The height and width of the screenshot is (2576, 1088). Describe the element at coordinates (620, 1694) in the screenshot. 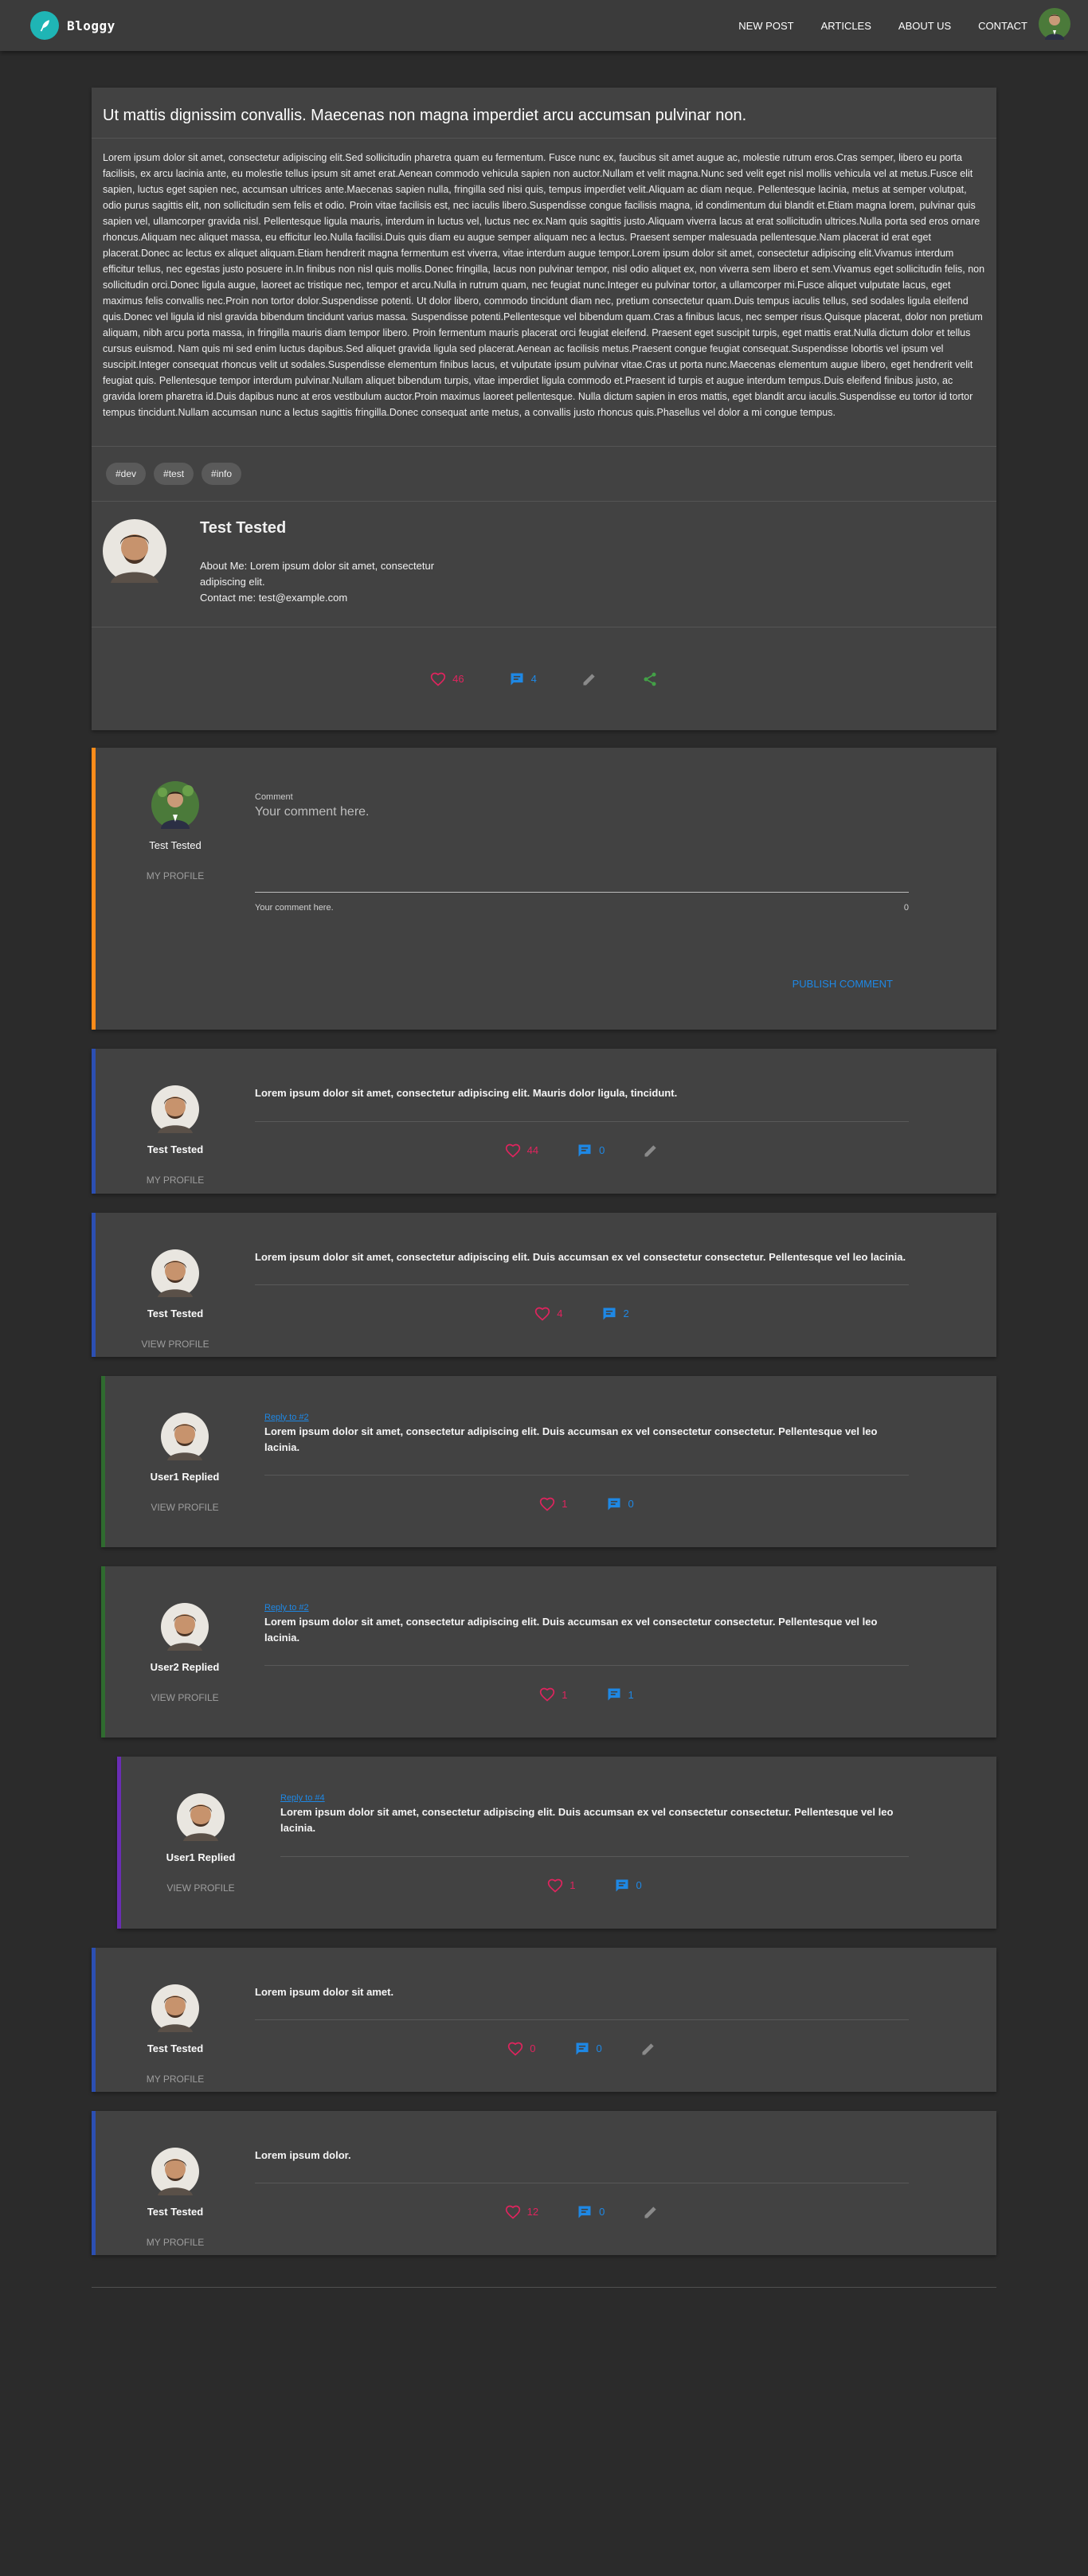

I see `reply-button: 1` at that location.